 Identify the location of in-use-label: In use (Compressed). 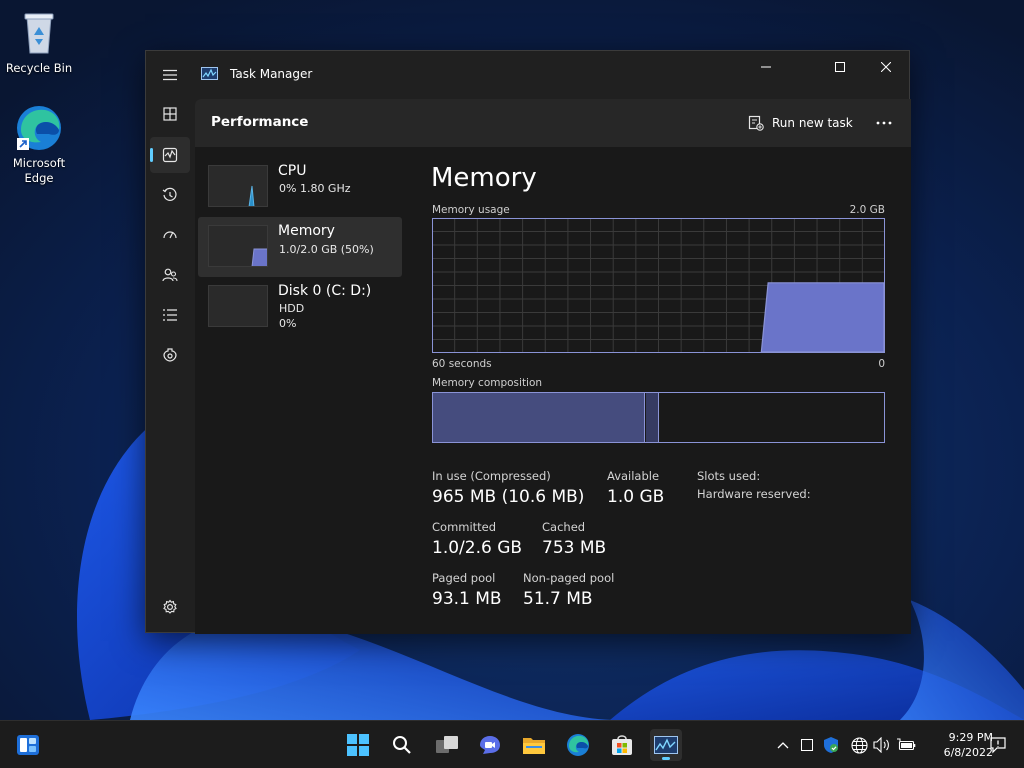
(491, 476).